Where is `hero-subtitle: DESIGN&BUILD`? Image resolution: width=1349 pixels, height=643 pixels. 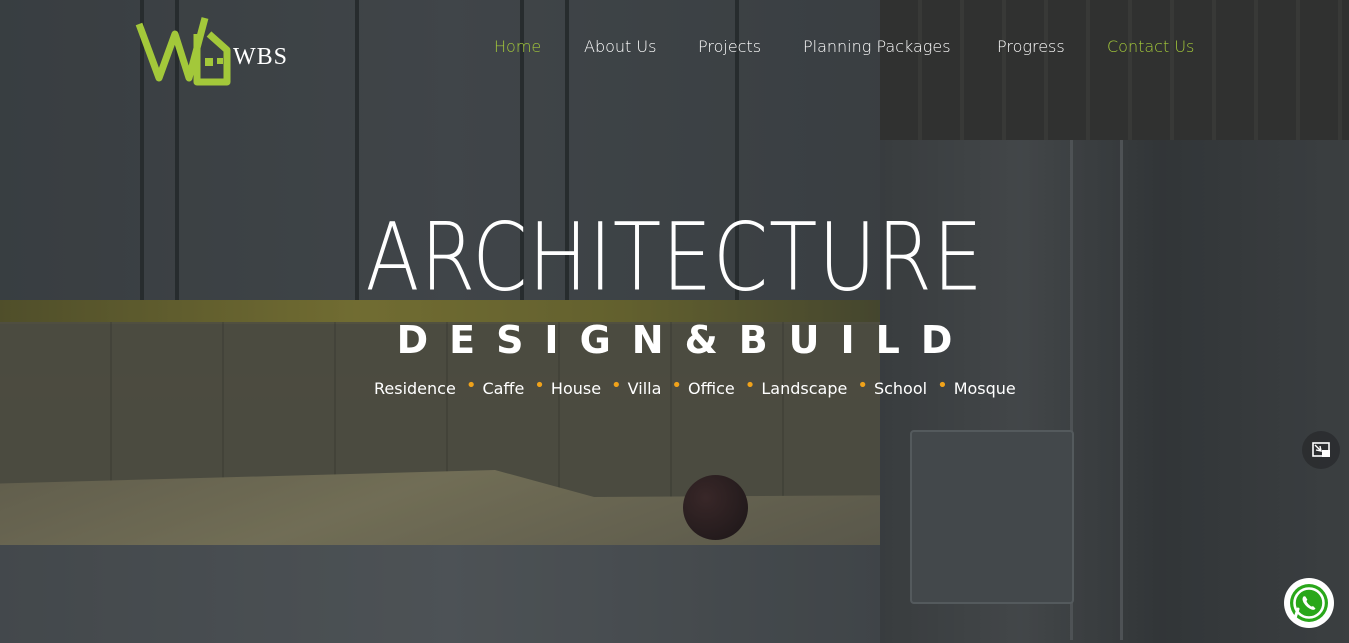
hero-subtitle: DESIGN&BUILD is located at coordinates (685, 340).